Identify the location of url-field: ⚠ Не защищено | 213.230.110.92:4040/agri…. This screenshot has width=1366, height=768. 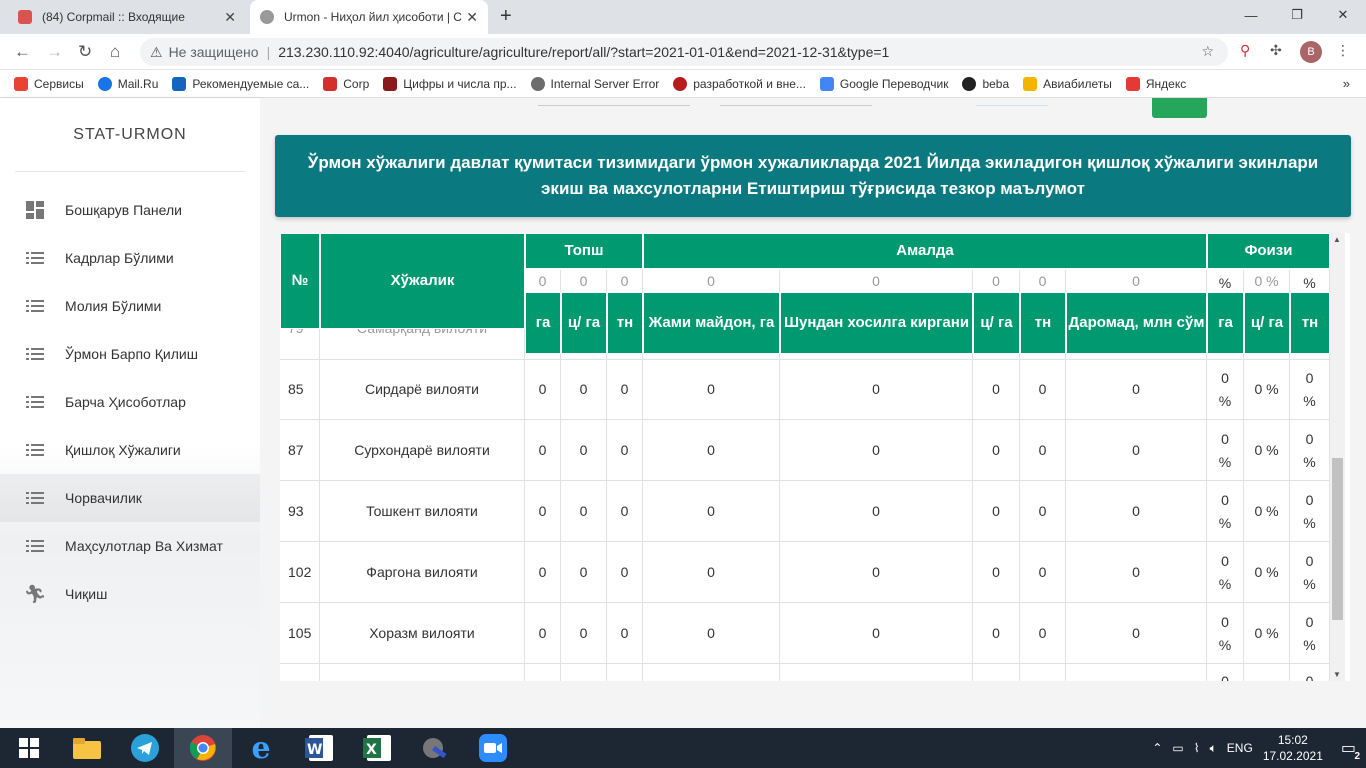
(684, 52).